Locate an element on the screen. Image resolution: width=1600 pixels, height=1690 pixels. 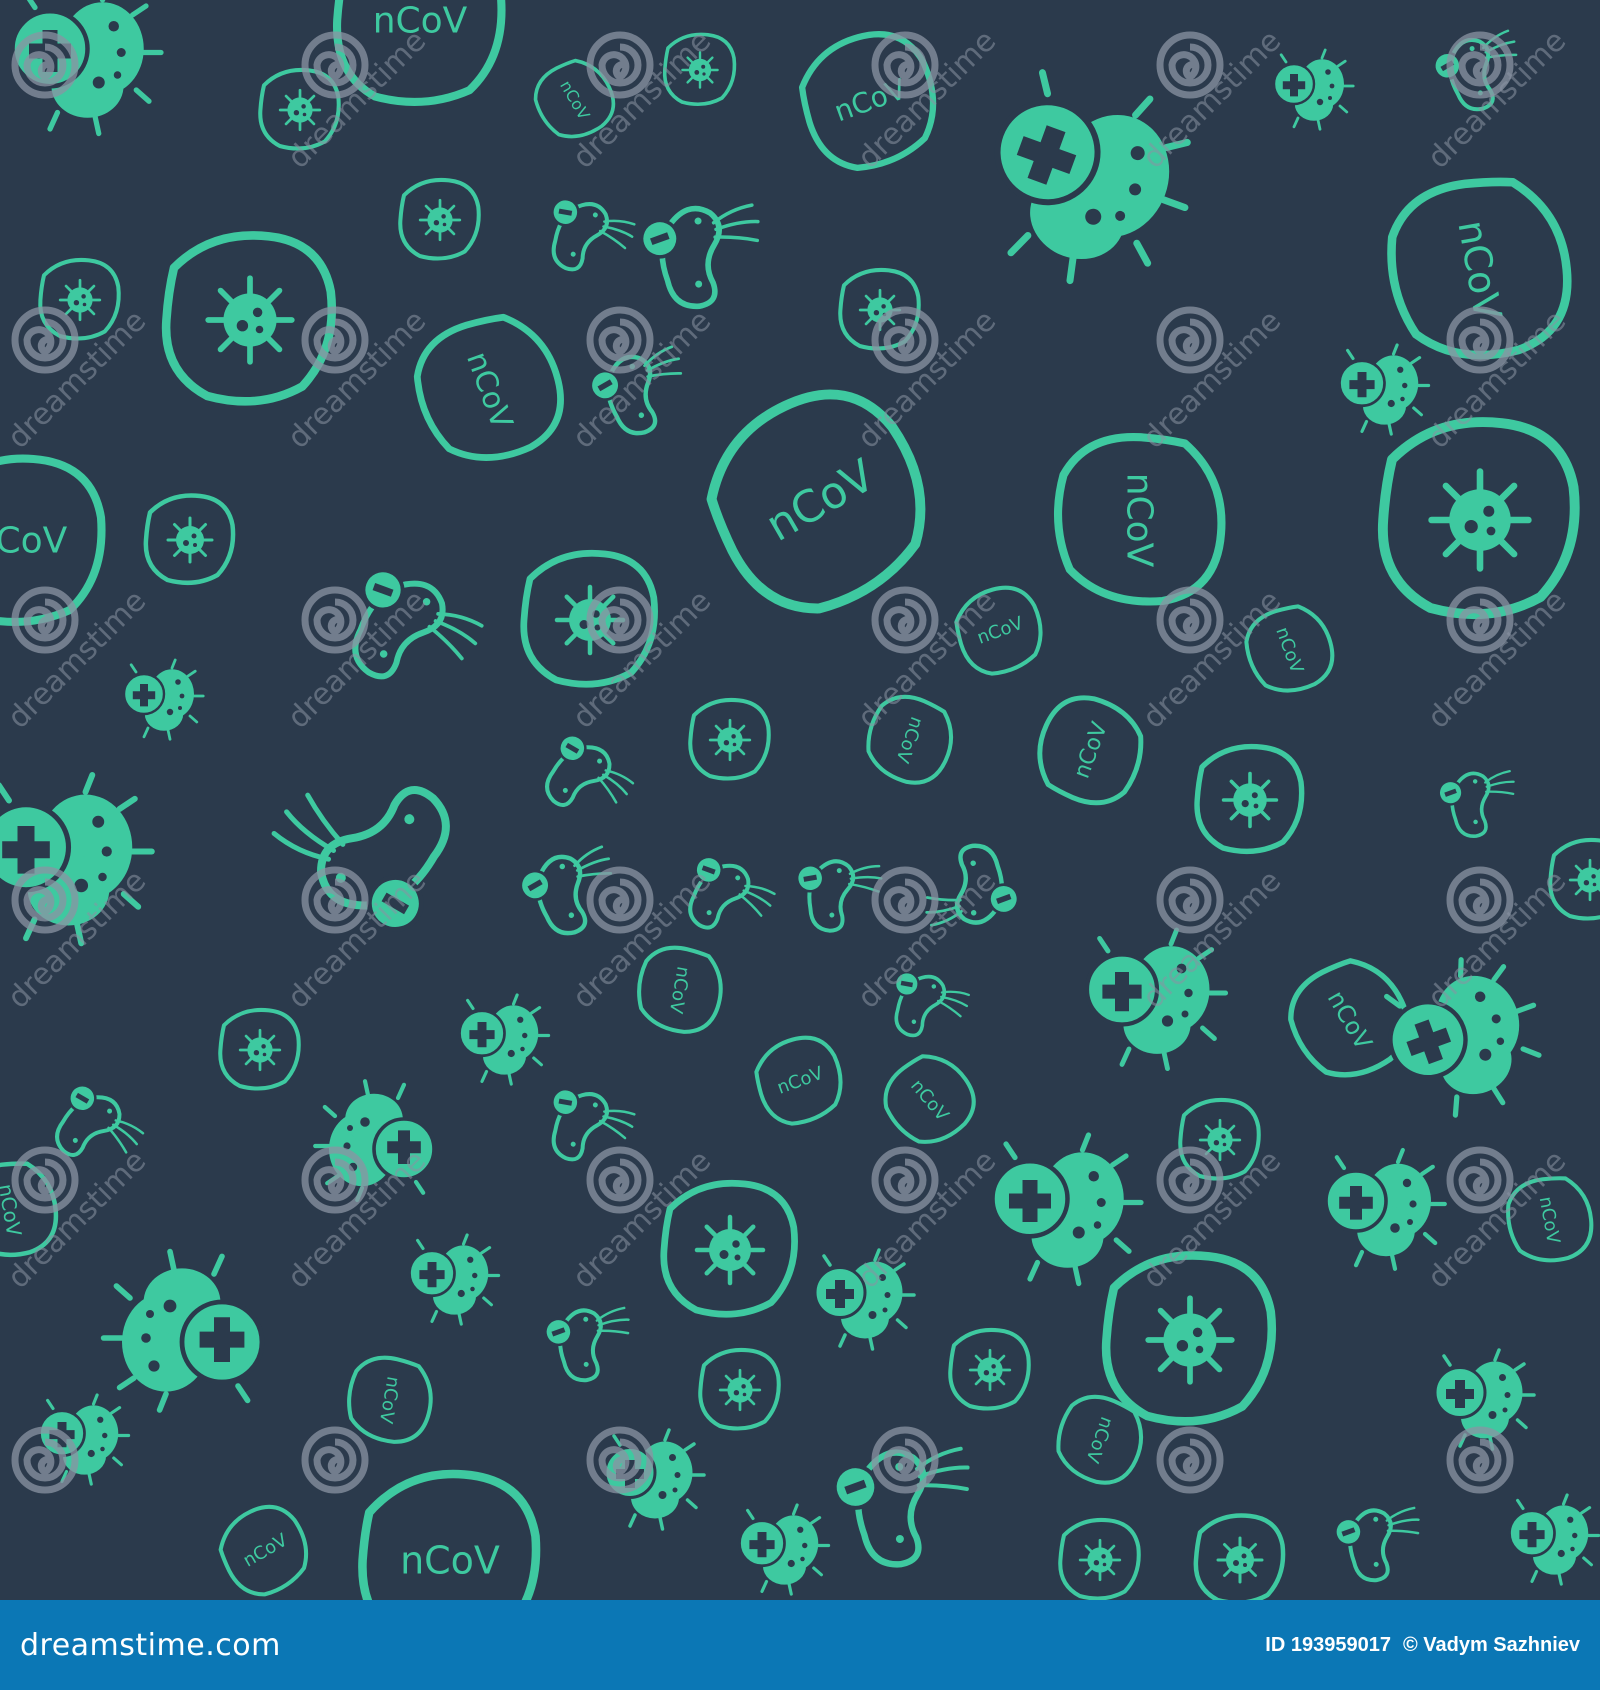
image-id: ID 193959017 is located at coordinates (1328, 1644).